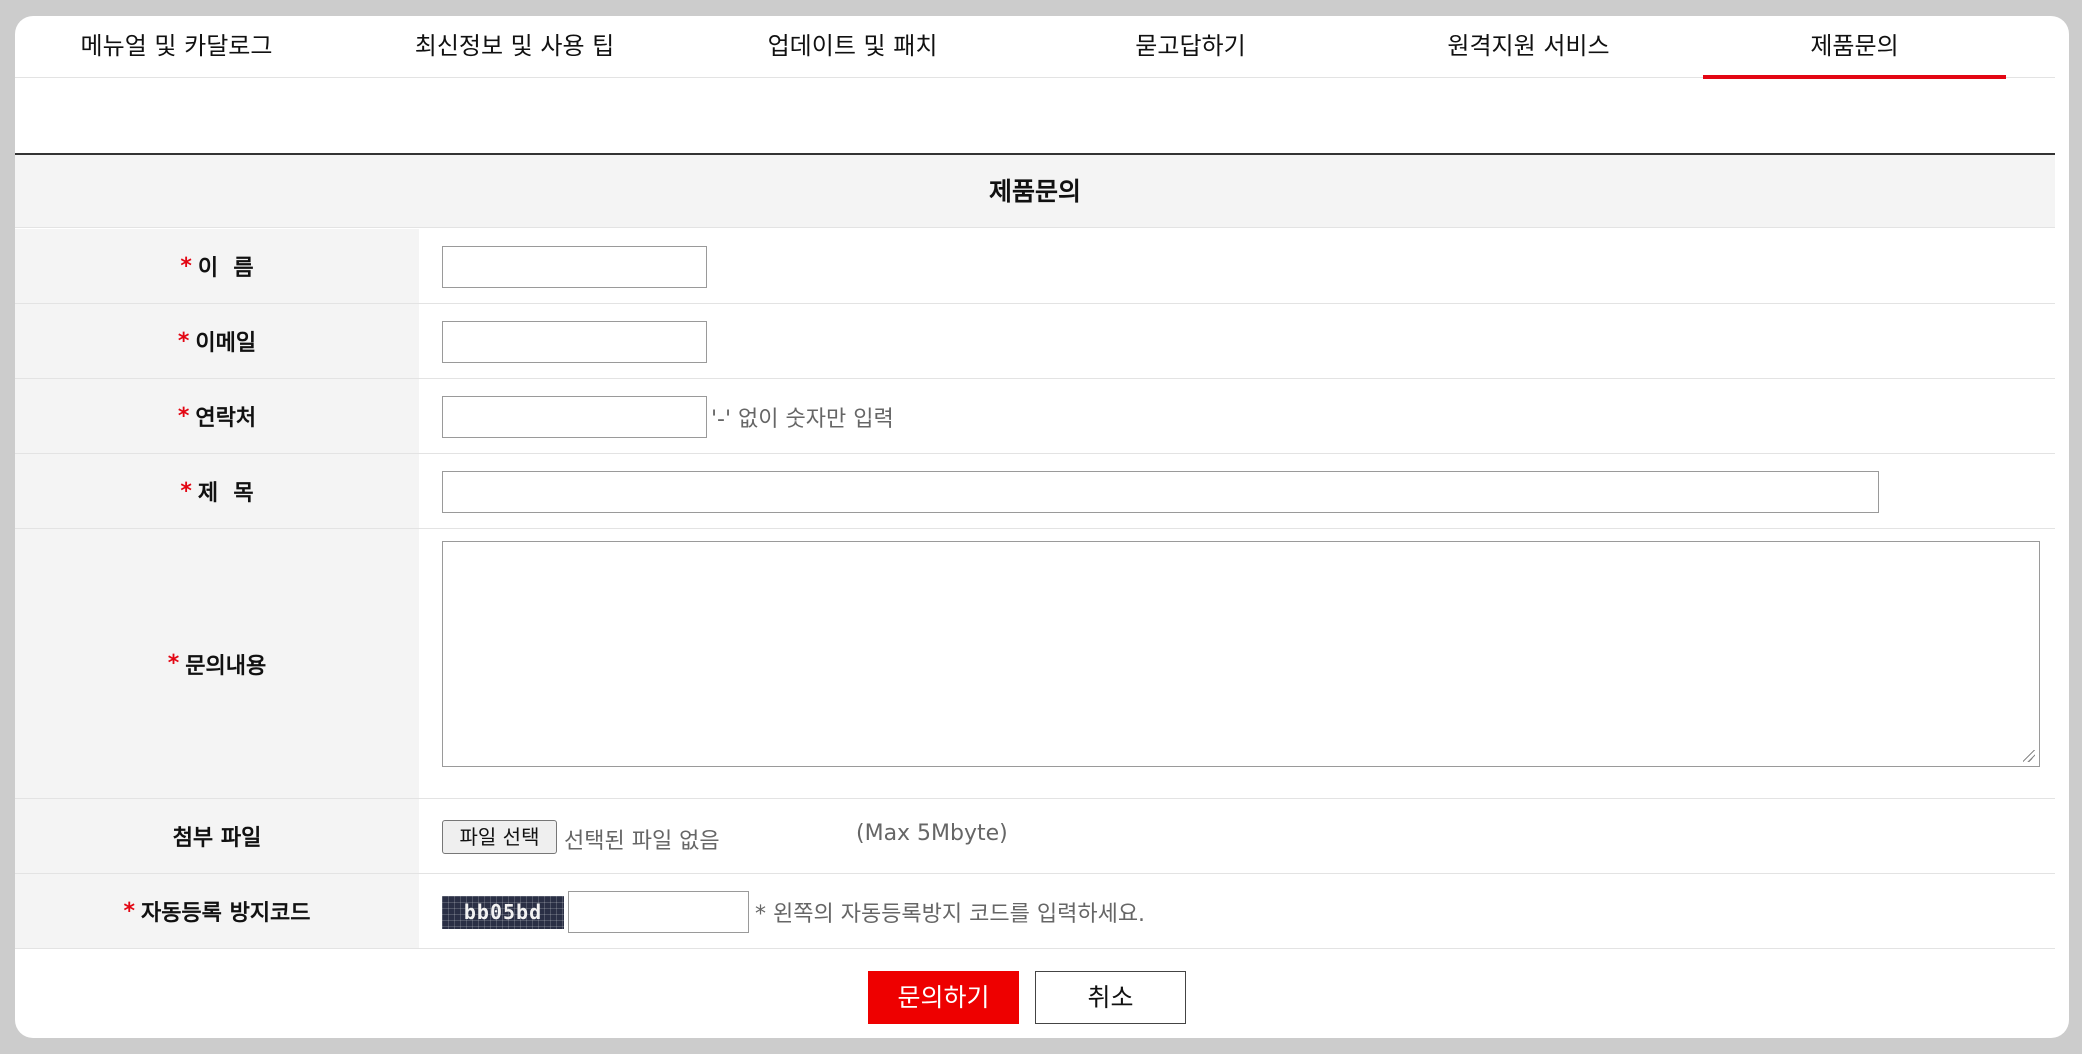  Describe the element at coordinates (499, 837) in the screenshot. I see `choose-file-button: 파일 선택` at that location.